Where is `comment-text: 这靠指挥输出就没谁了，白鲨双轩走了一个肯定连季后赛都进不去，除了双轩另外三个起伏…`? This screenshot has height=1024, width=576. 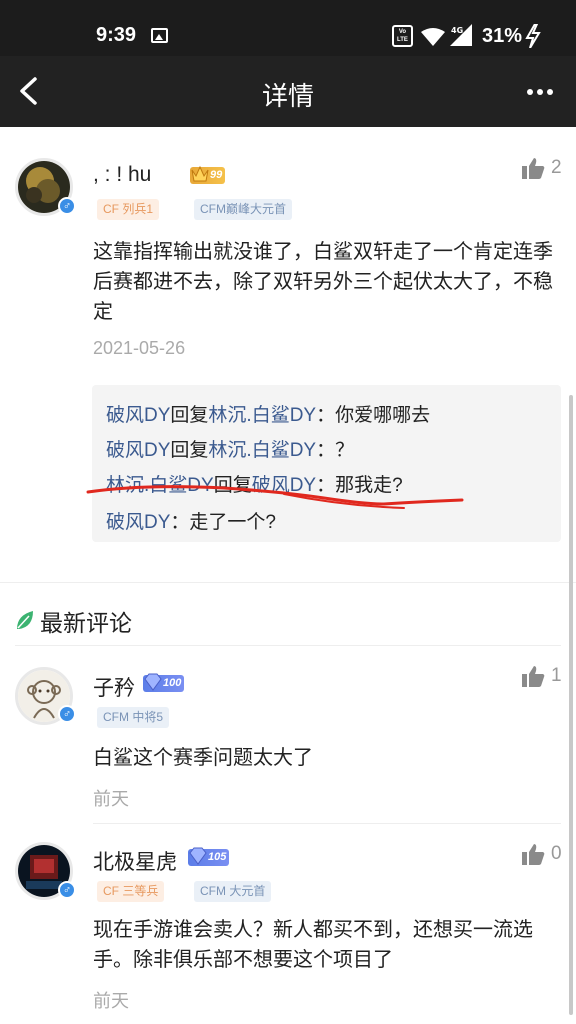
comment-text: 这靠指挥输出就没谁了，白鲨双轩走了一个肯定连季后赛都进不去，除了双轩另外三个起伏… is located at coordinates (323, 282).